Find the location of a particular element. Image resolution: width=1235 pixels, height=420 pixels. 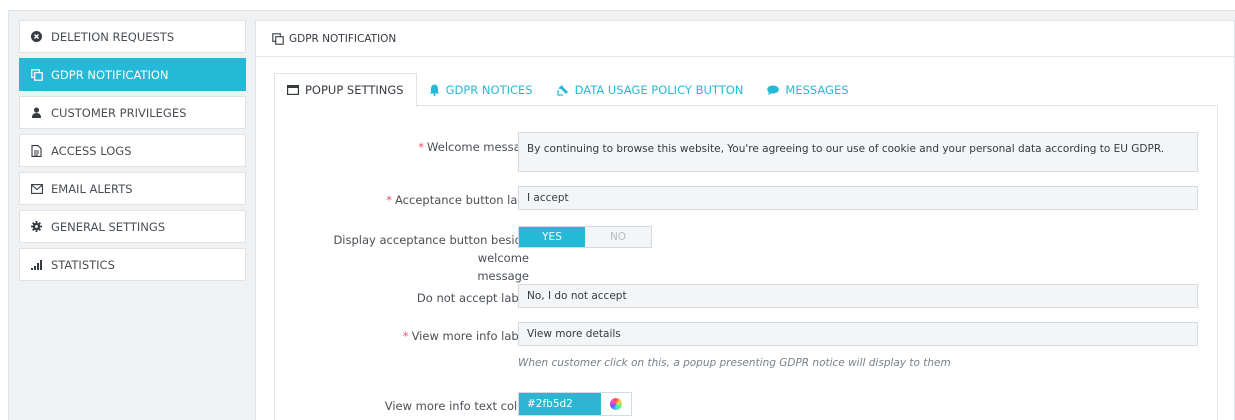

chat-icon is located at coordinates (773, 90).